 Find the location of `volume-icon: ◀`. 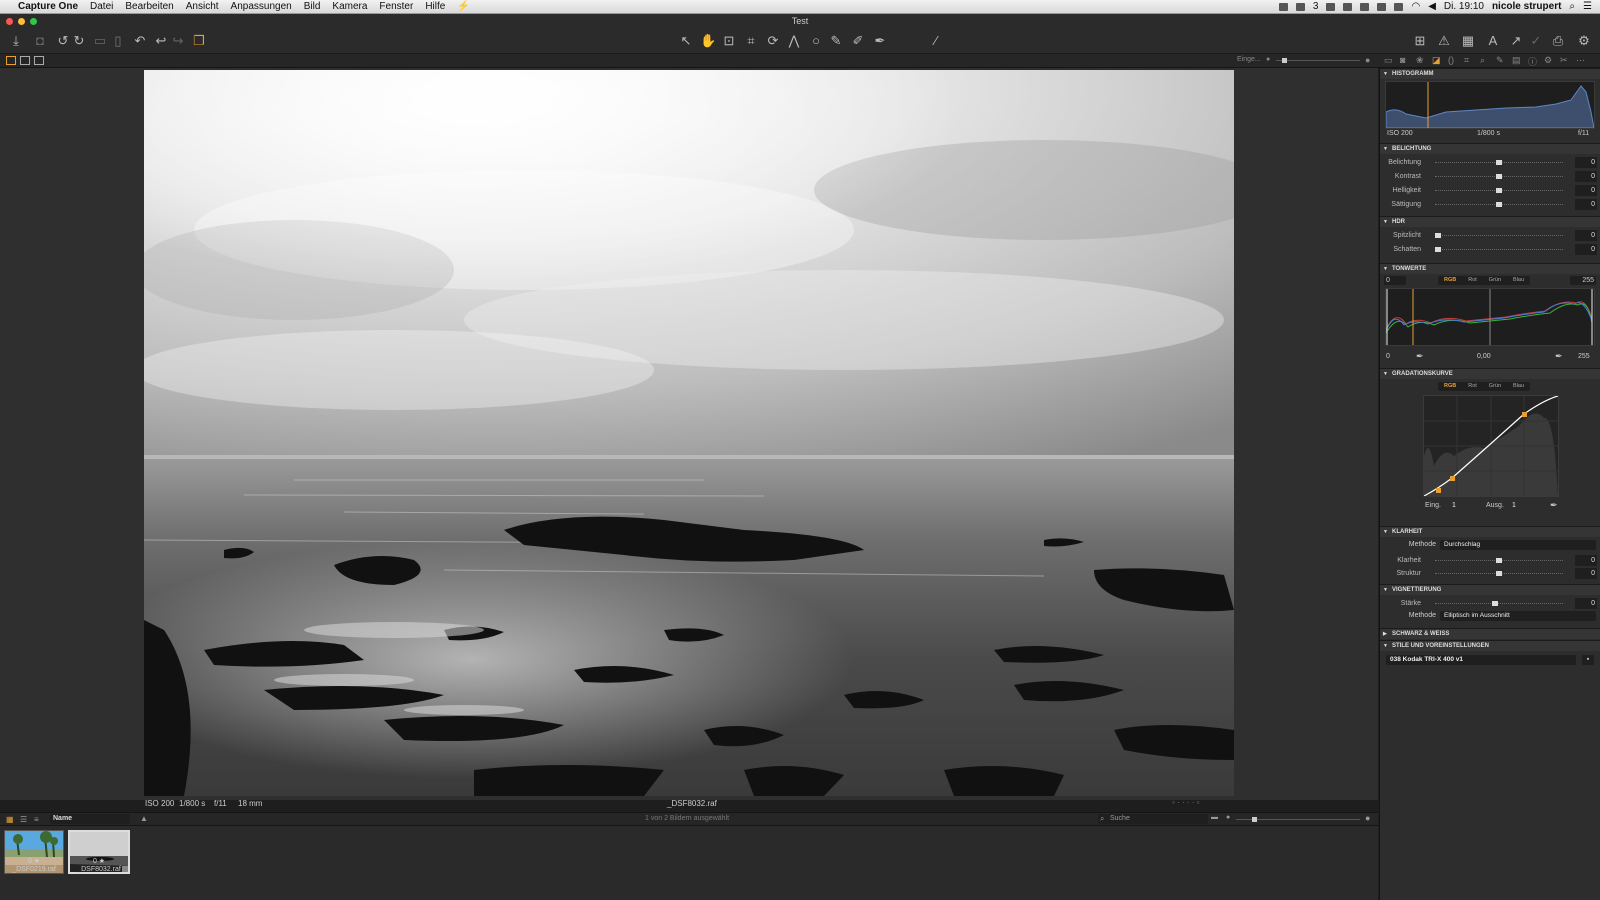

volume-icon: ◀ is located at coordinates (1432, 6).